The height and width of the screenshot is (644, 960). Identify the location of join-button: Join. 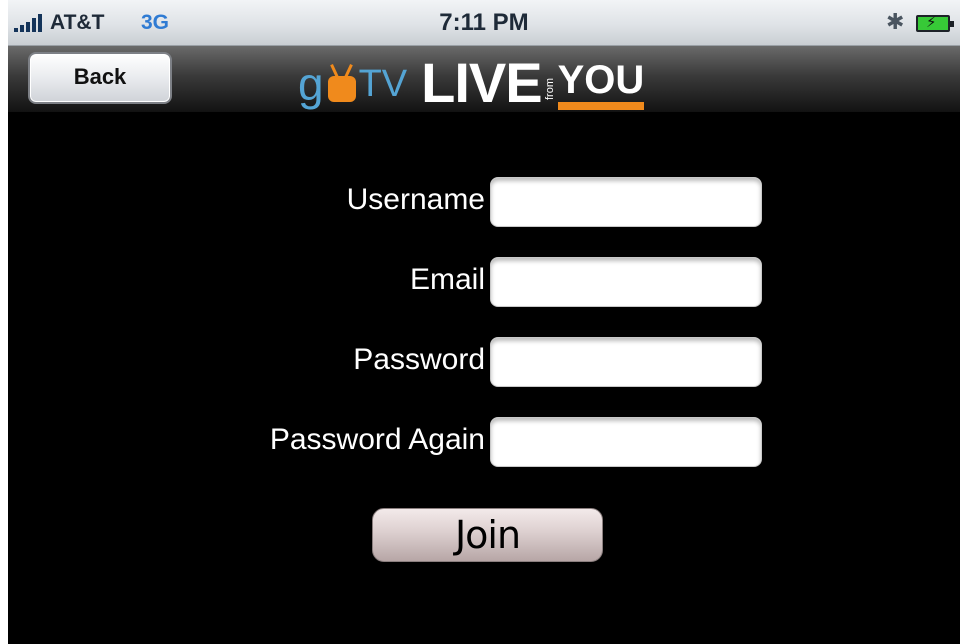
(487, 535).